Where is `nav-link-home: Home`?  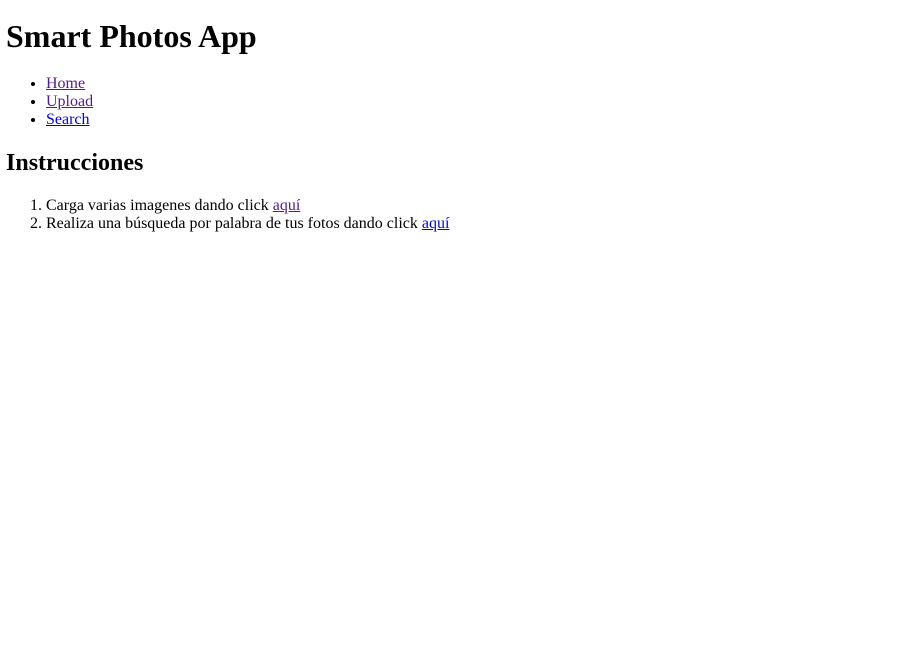 nav-link-home: Home is located at coordinates (65, 83).